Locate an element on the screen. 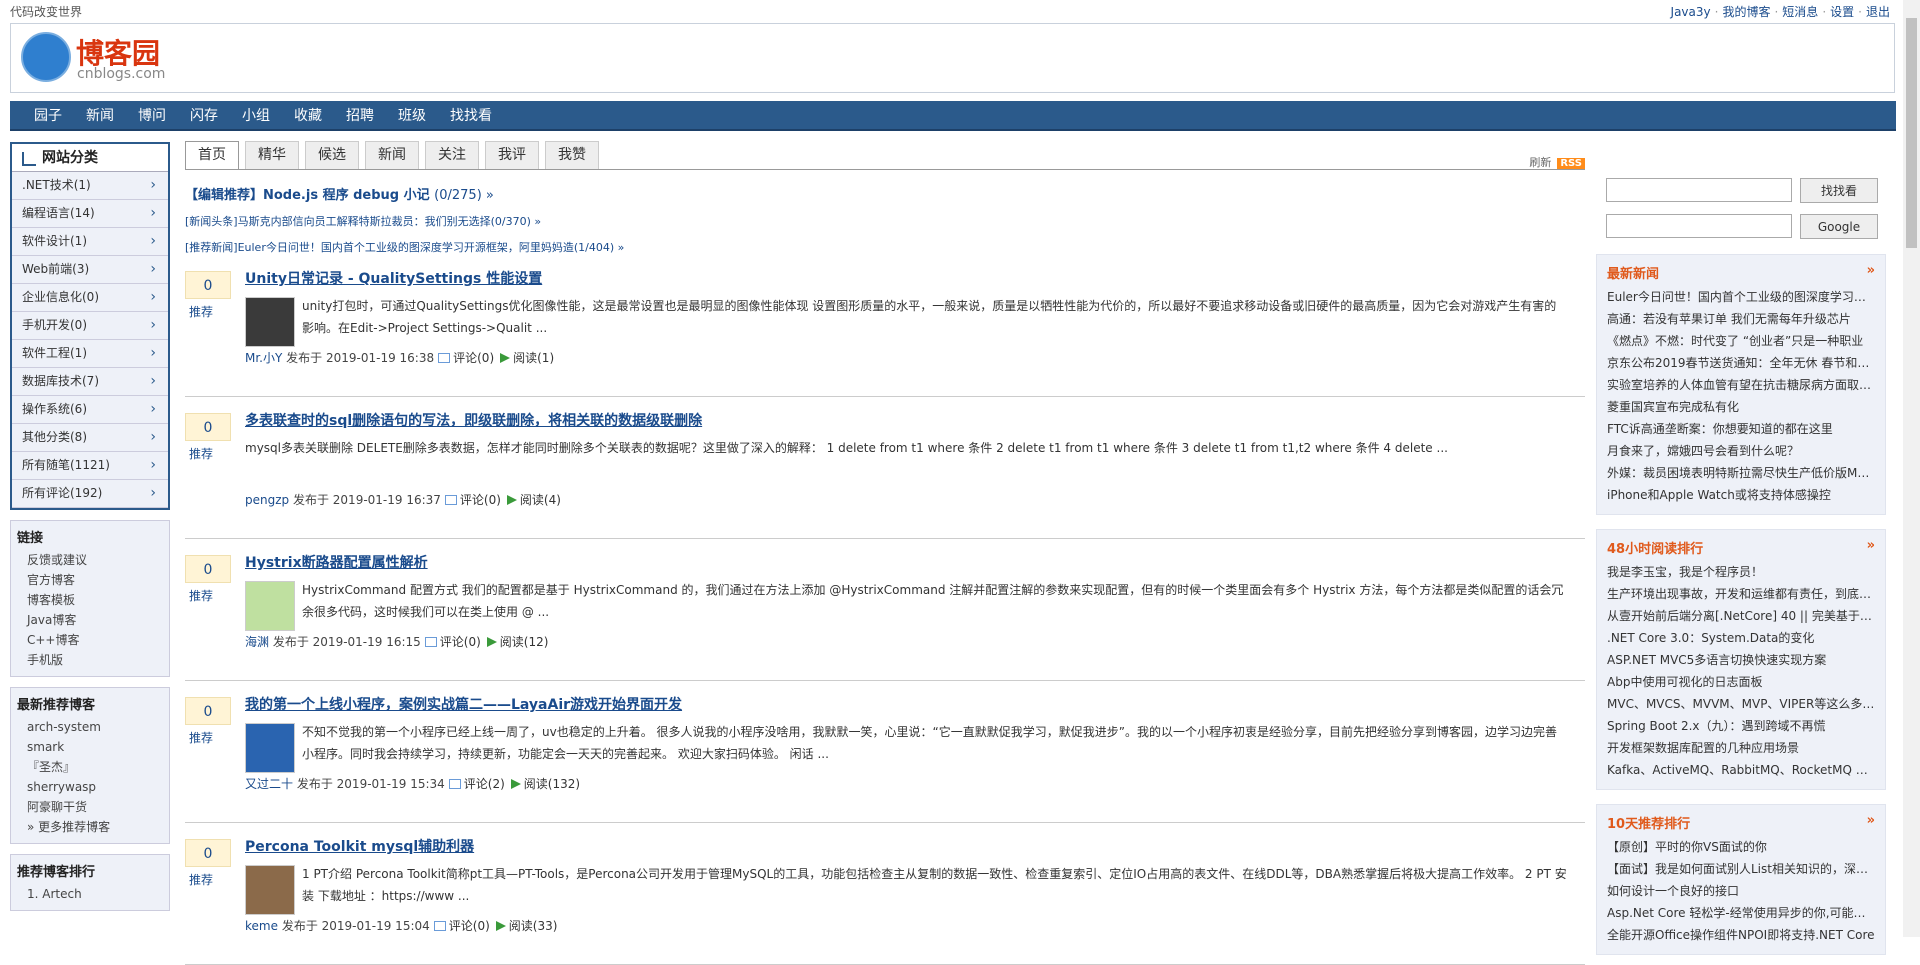  recommended-blogger-item: 『圣杰』 is located at coordinates (90, 767).